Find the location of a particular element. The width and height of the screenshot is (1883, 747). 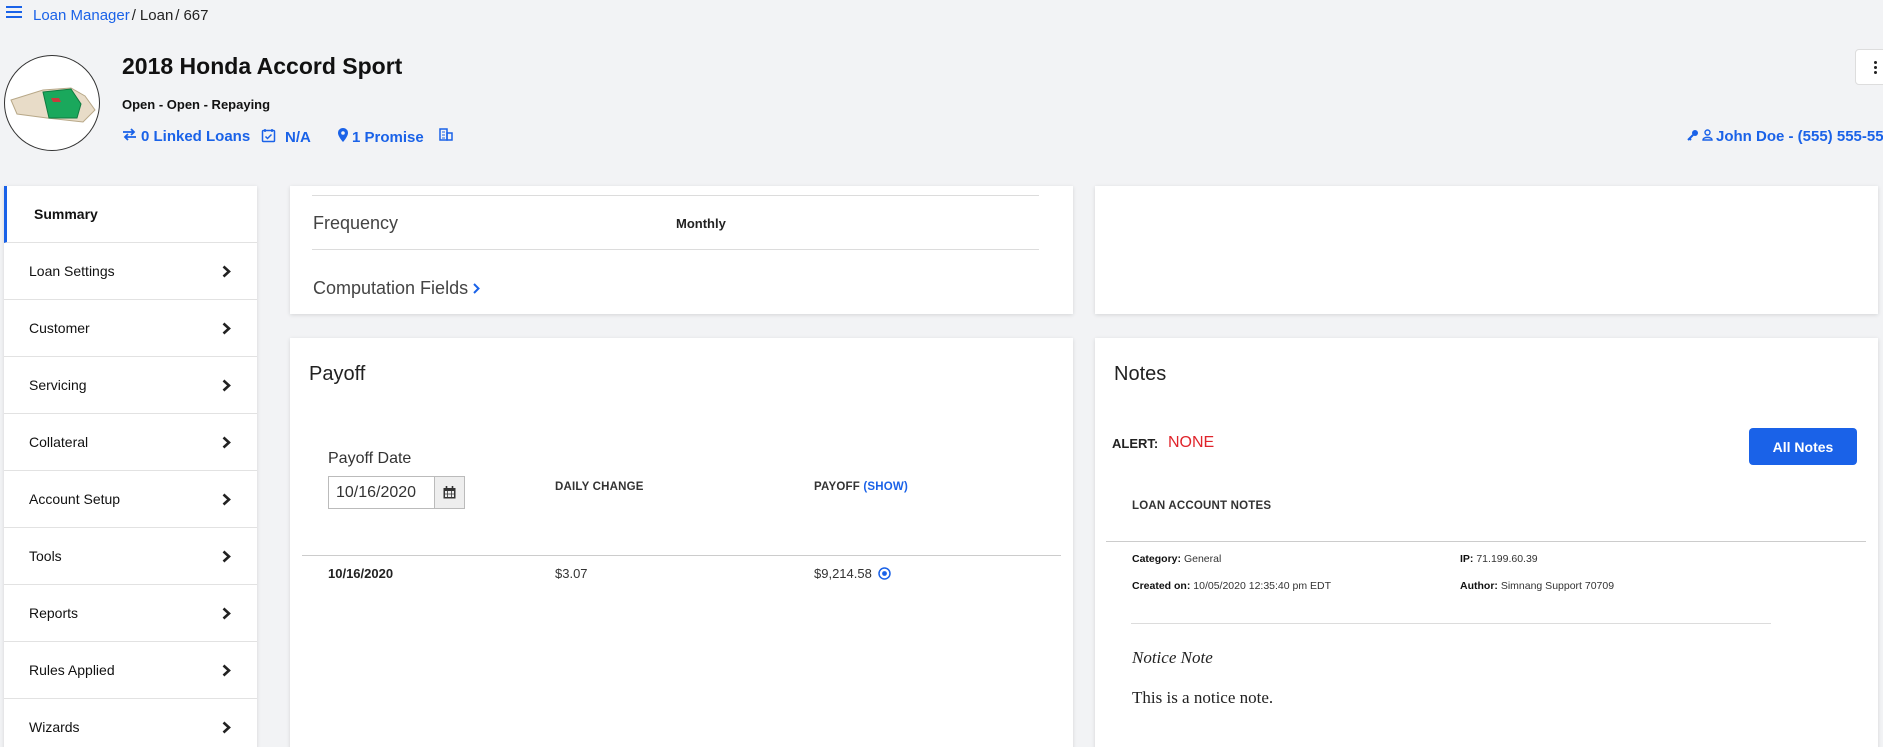

daily-change-header: DAILY CHANGE is located at coordinates (599, 487).